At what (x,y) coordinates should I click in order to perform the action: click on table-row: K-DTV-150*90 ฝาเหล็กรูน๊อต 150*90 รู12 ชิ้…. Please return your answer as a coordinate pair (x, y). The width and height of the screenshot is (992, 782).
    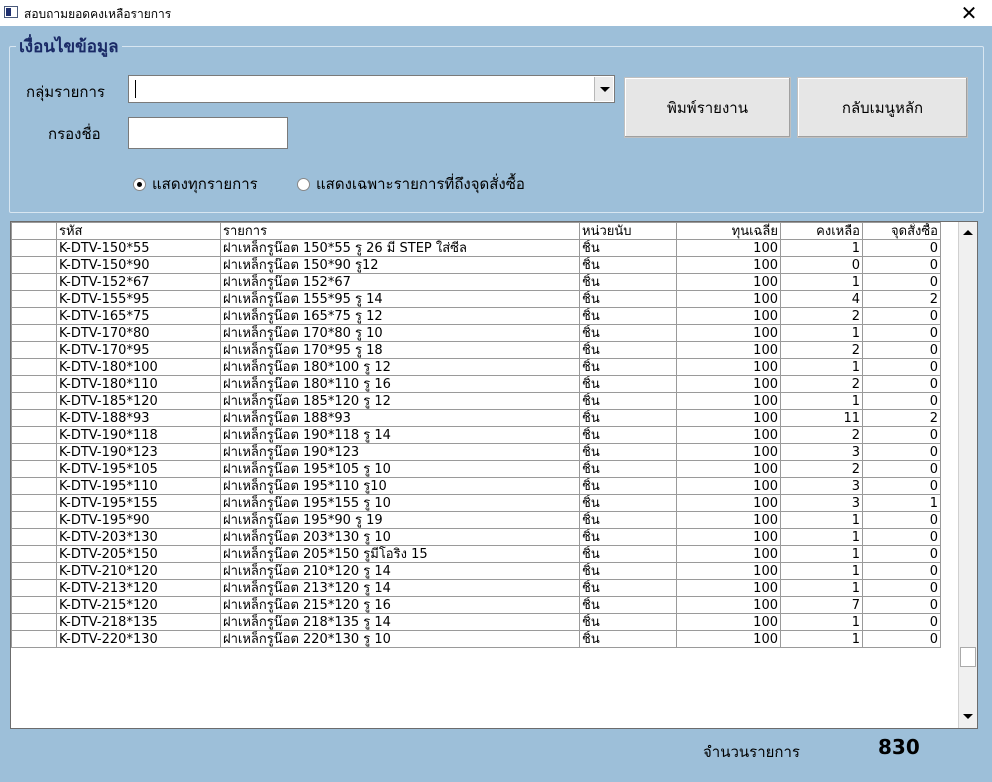
    Looking at the image, I should click on (476, 265).